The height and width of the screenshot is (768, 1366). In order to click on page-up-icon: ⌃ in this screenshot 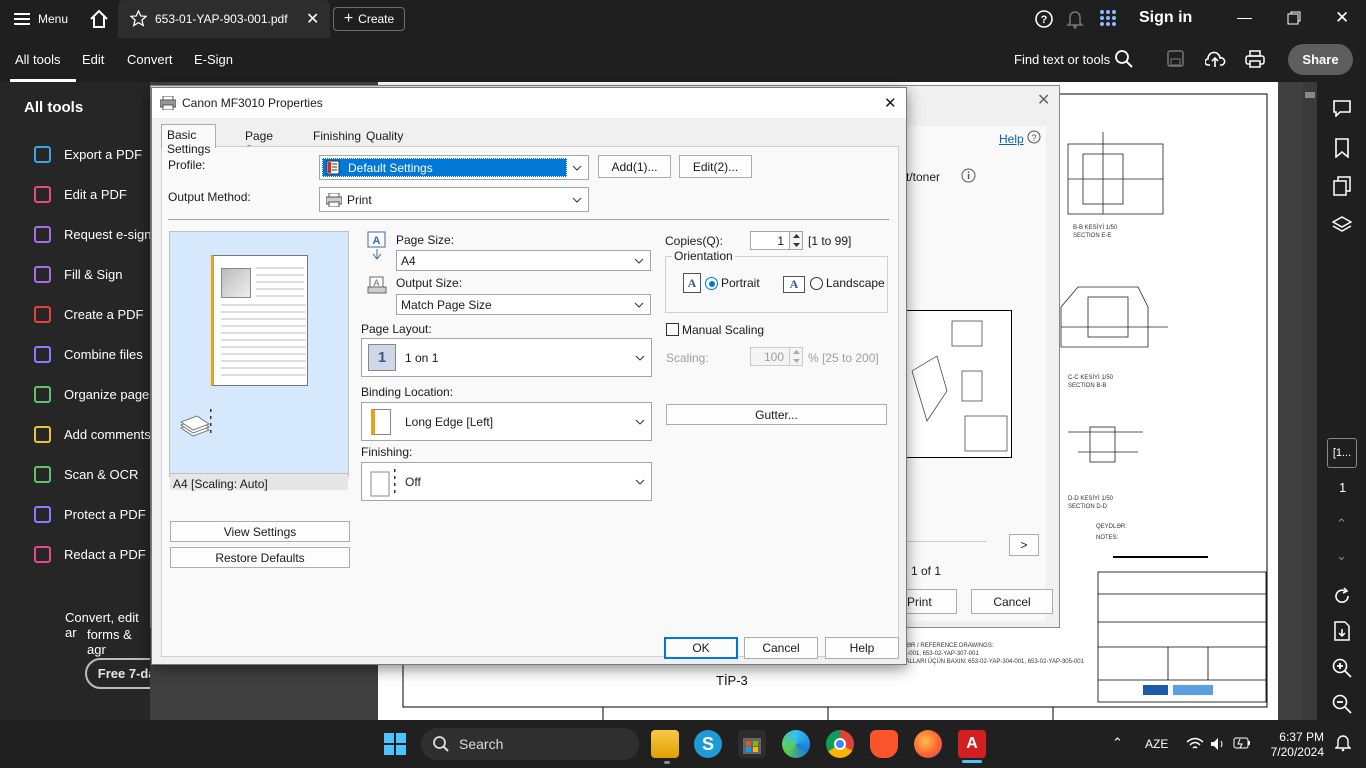, I will do `click(1341, 524)`.